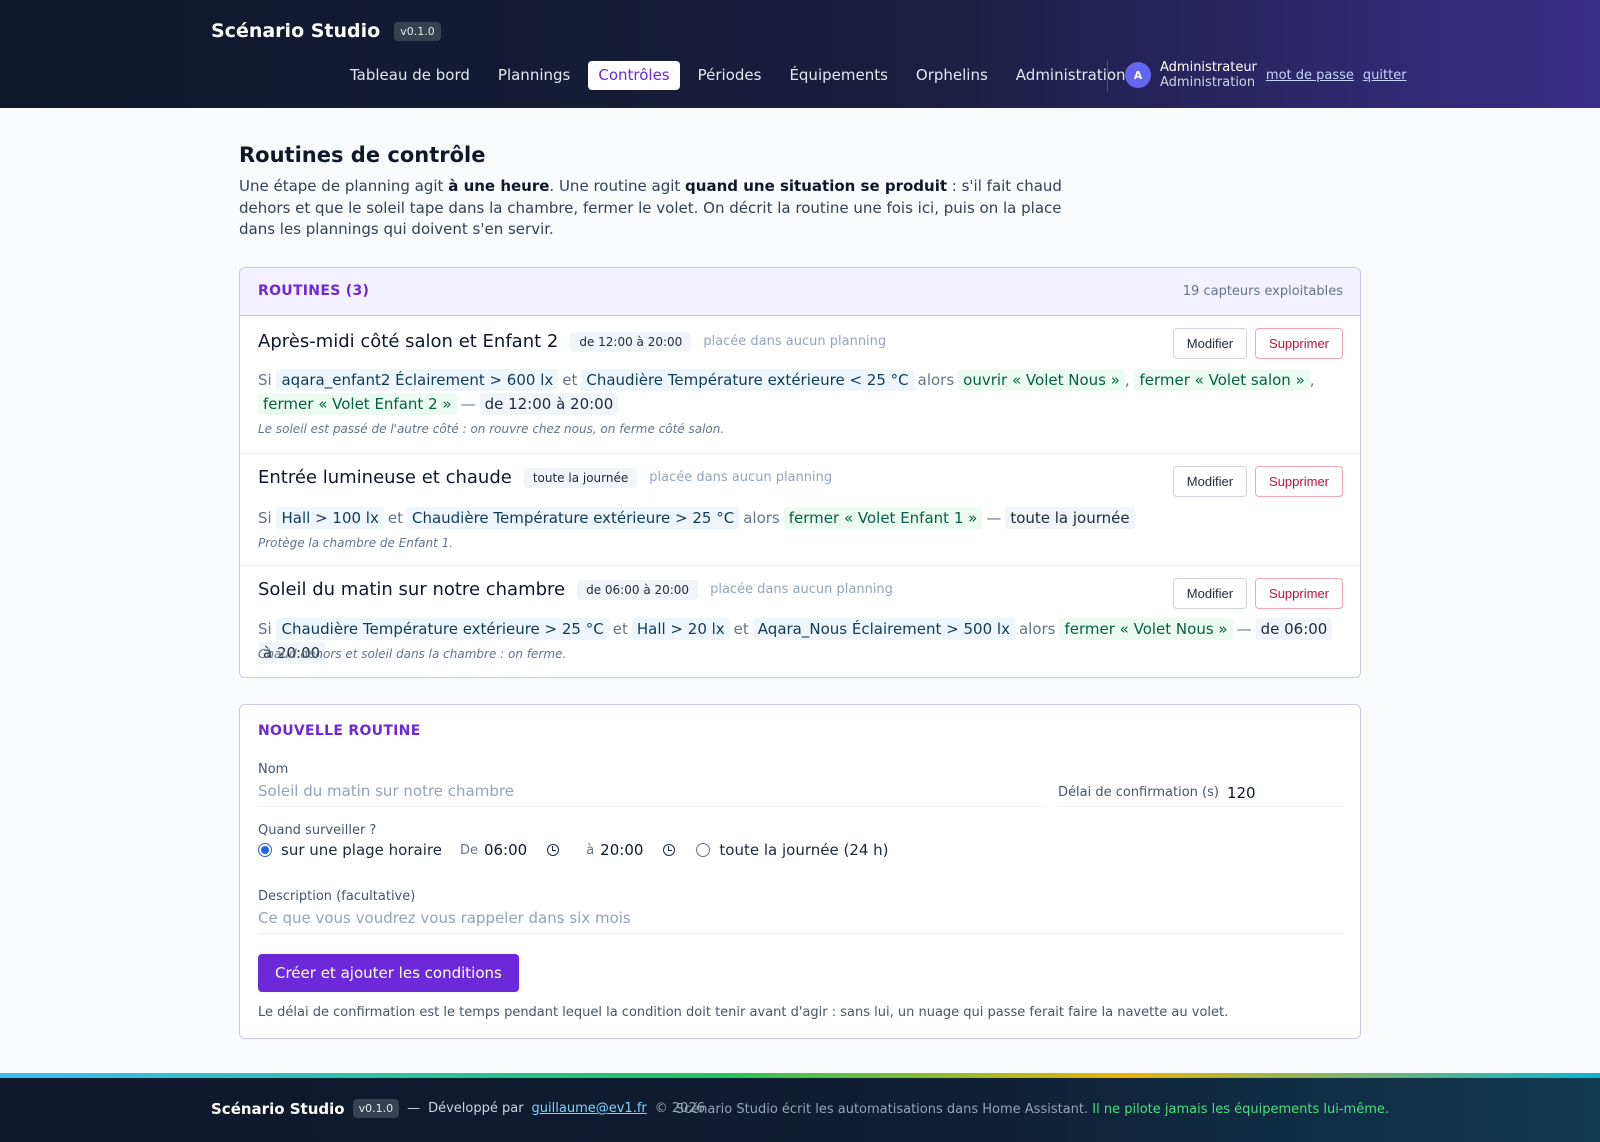 This screenshot has width=1600, height=1142. I want to click on change-password-link: mot de passe, so click(1310, 75).